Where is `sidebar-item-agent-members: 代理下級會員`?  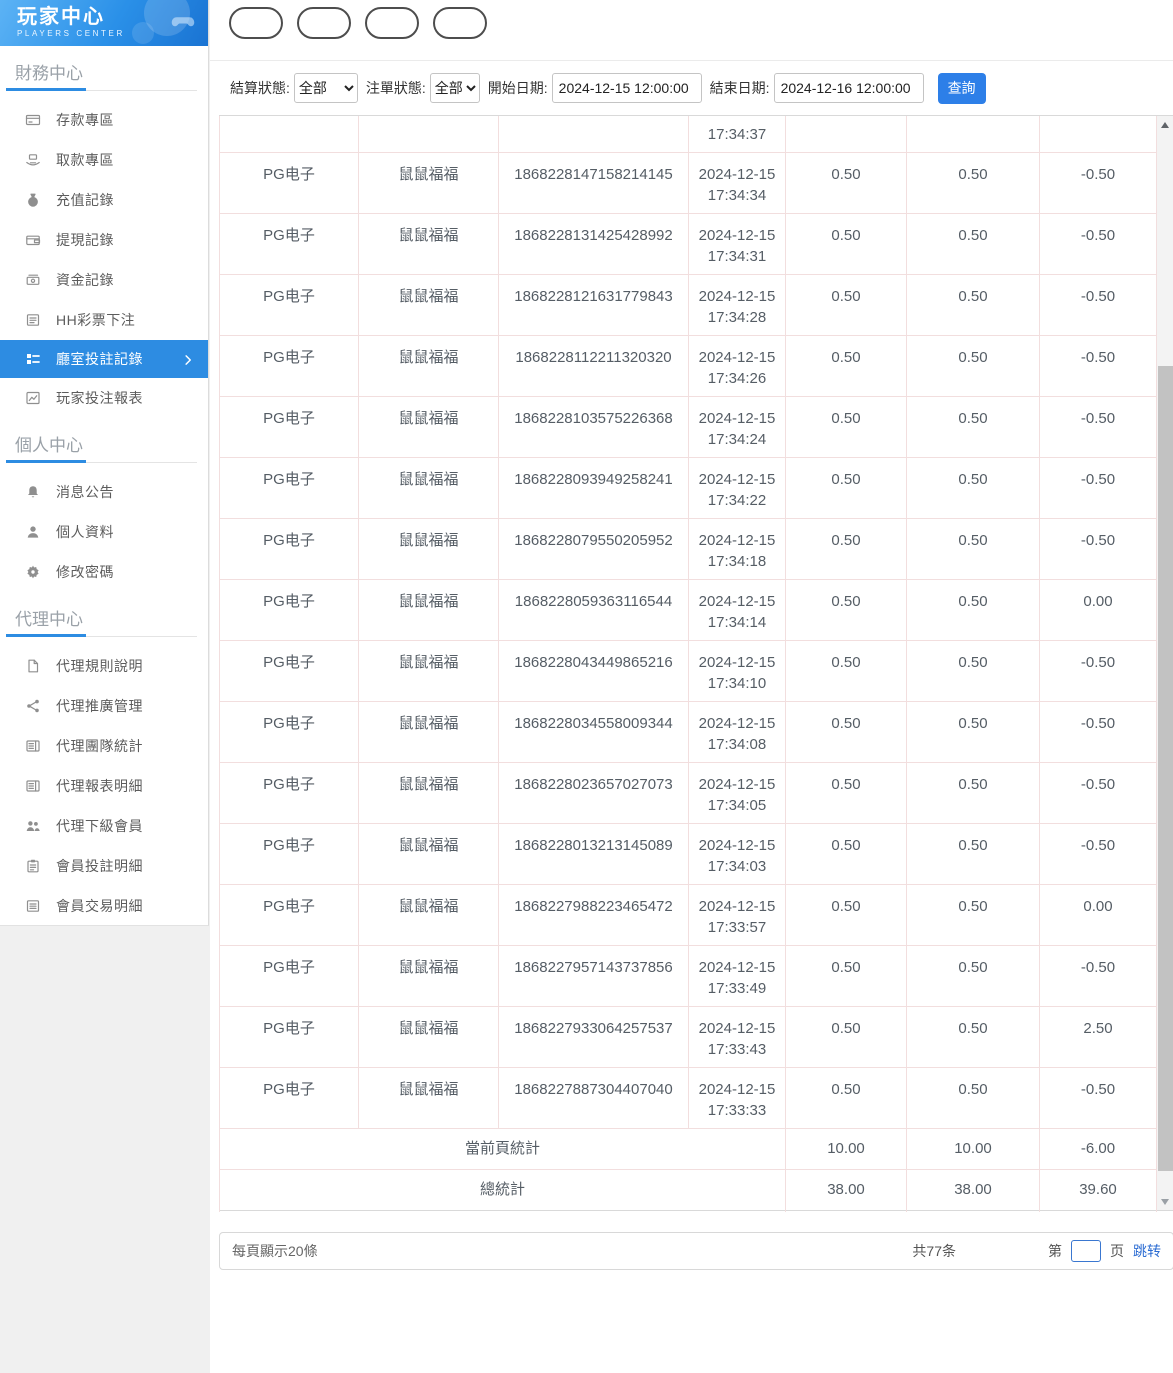
sidebar-item-agent-members: 代理下級會員 is located at coordinates (104, 826).